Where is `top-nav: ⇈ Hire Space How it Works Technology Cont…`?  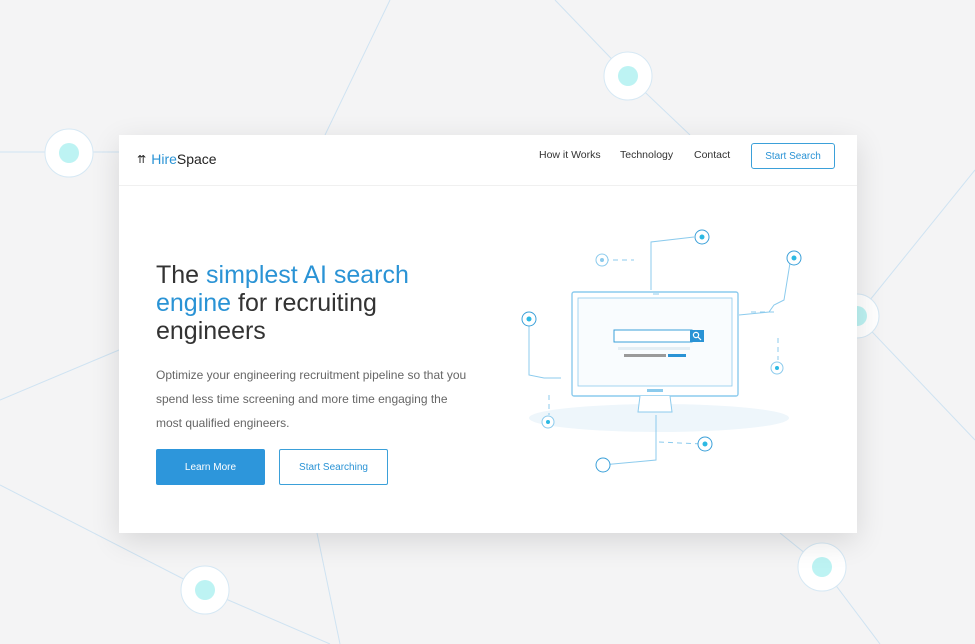
top-nav: ⇈ Hire Space How it Works Technology Cont… is located at coordinates (488, 160).